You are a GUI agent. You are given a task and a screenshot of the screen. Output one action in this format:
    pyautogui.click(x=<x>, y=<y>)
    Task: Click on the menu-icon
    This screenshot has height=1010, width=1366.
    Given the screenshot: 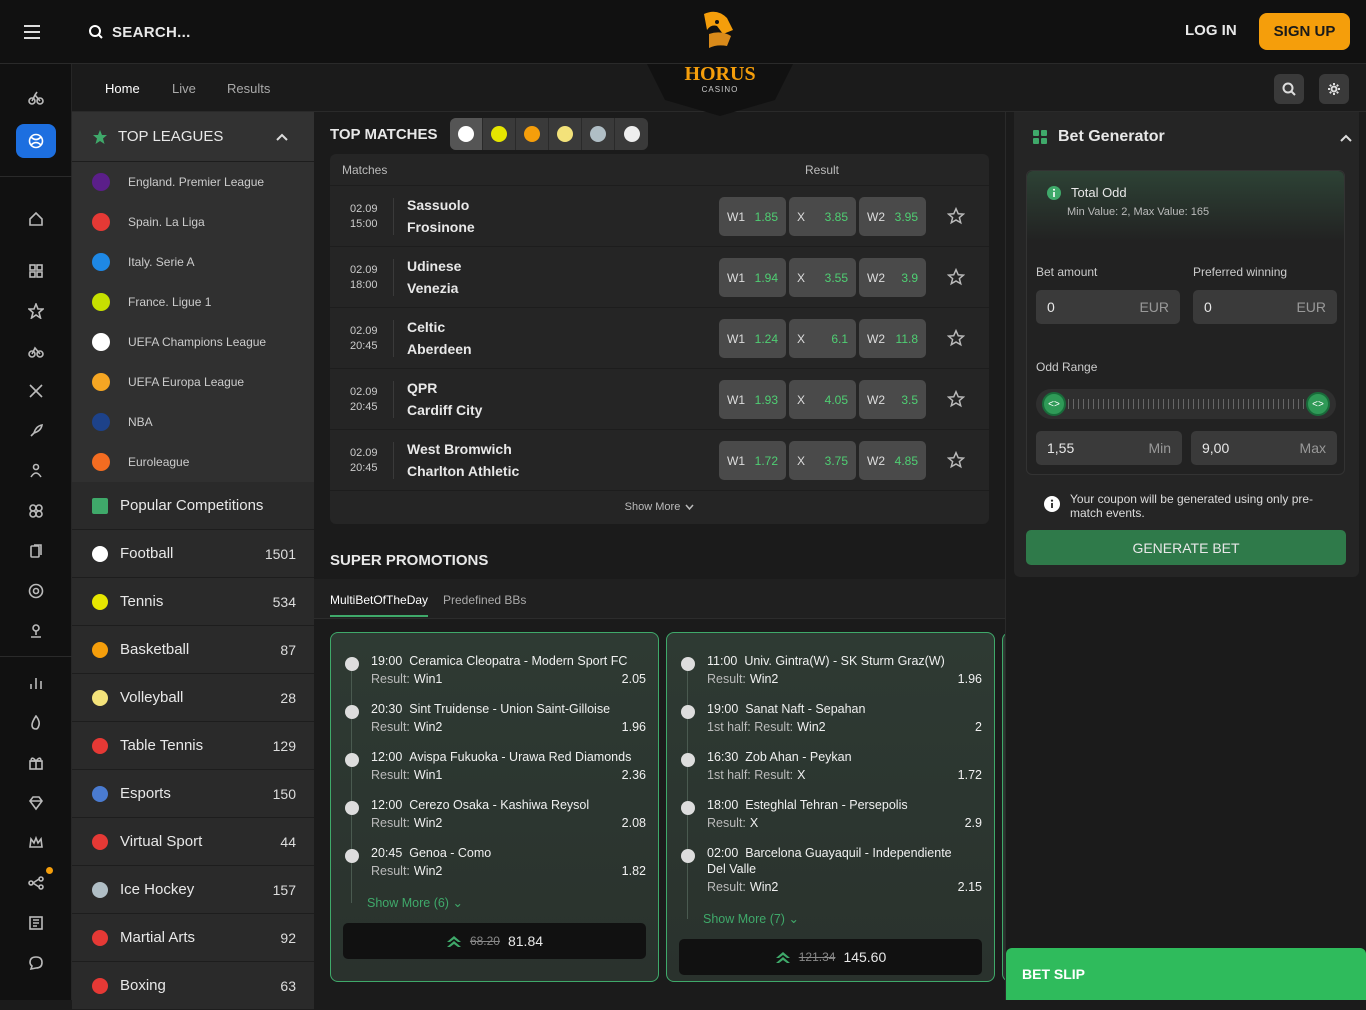 What is the action you would take?
    pyautogui.click(x=36, y=32)
    